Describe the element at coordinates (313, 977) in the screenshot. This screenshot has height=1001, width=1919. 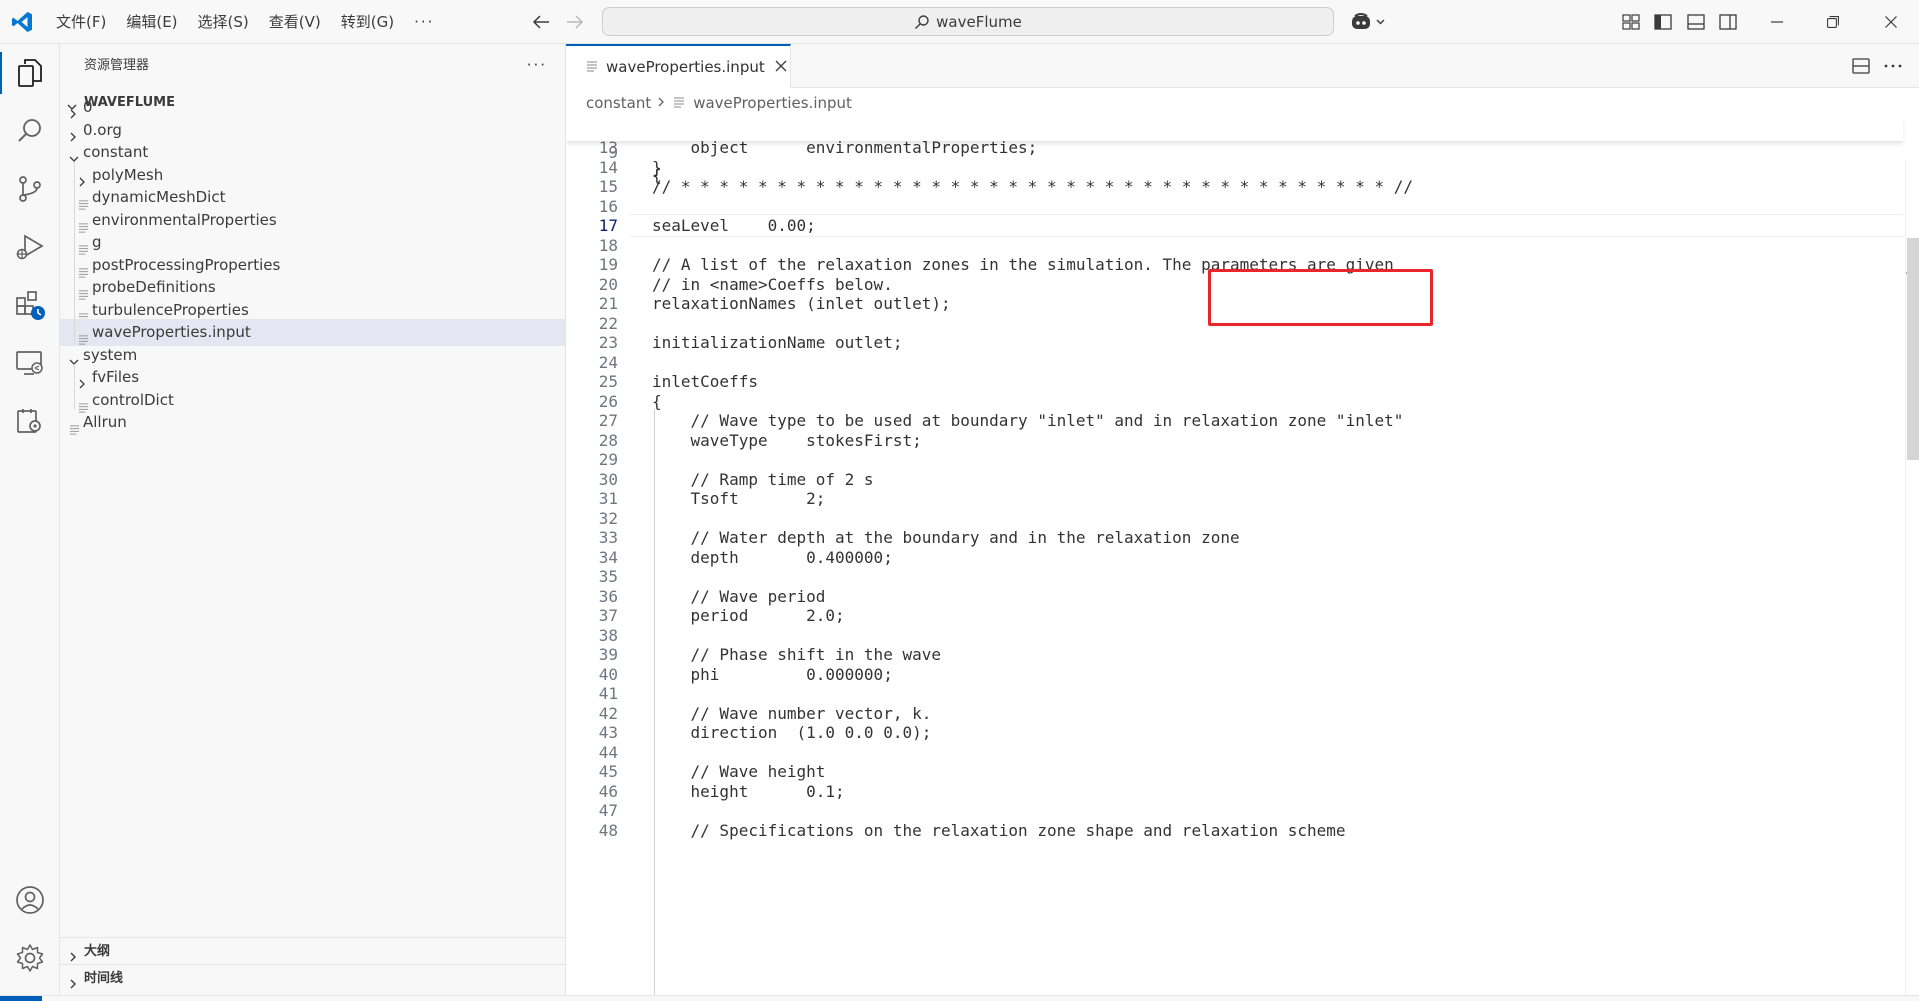
I see `timeline-section-header: 时间线` at that location.